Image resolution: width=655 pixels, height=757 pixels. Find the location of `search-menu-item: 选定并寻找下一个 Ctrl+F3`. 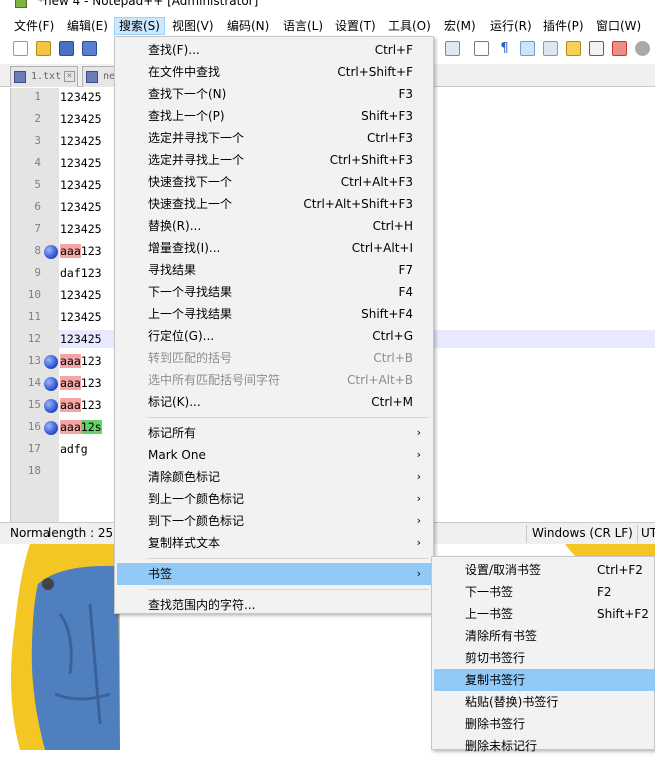

search-menu-item: 选定并寻找下一个 Ctrl+F3 is located at coordinates (274, 138).